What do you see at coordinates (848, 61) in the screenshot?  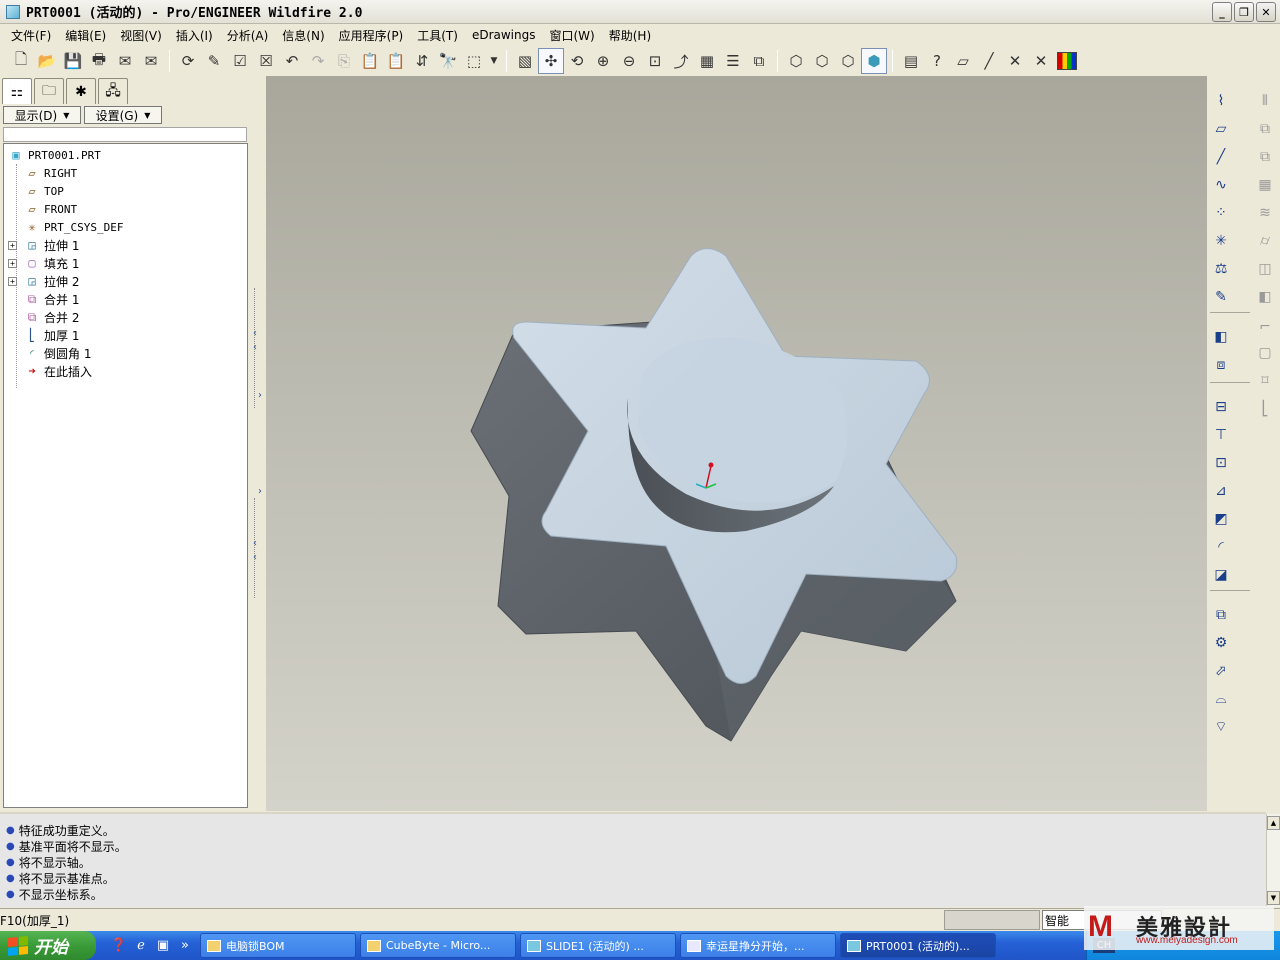 I see `no-hidden-icon: ⬡` at bounding box center [848, 61].